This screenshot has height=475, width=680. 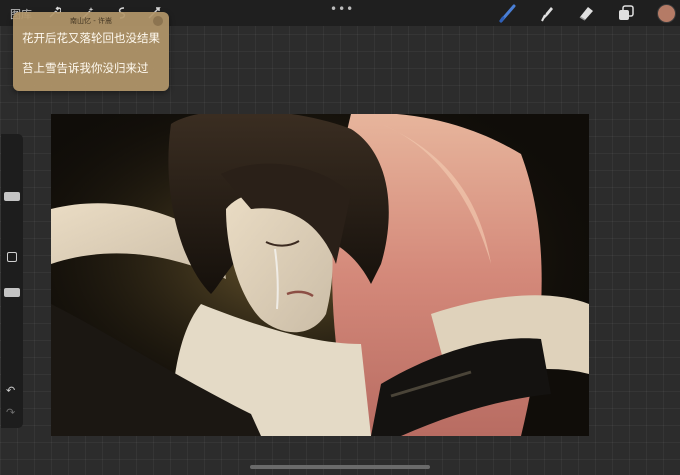 What do you see at coordinates (508, 13) in the screenshot?
I see `brush-icon` at bounding box center [508, 13].